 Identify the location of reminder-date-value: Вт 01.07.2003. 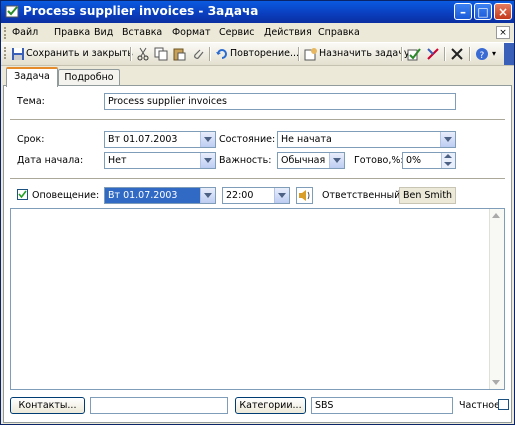
(143, 195).